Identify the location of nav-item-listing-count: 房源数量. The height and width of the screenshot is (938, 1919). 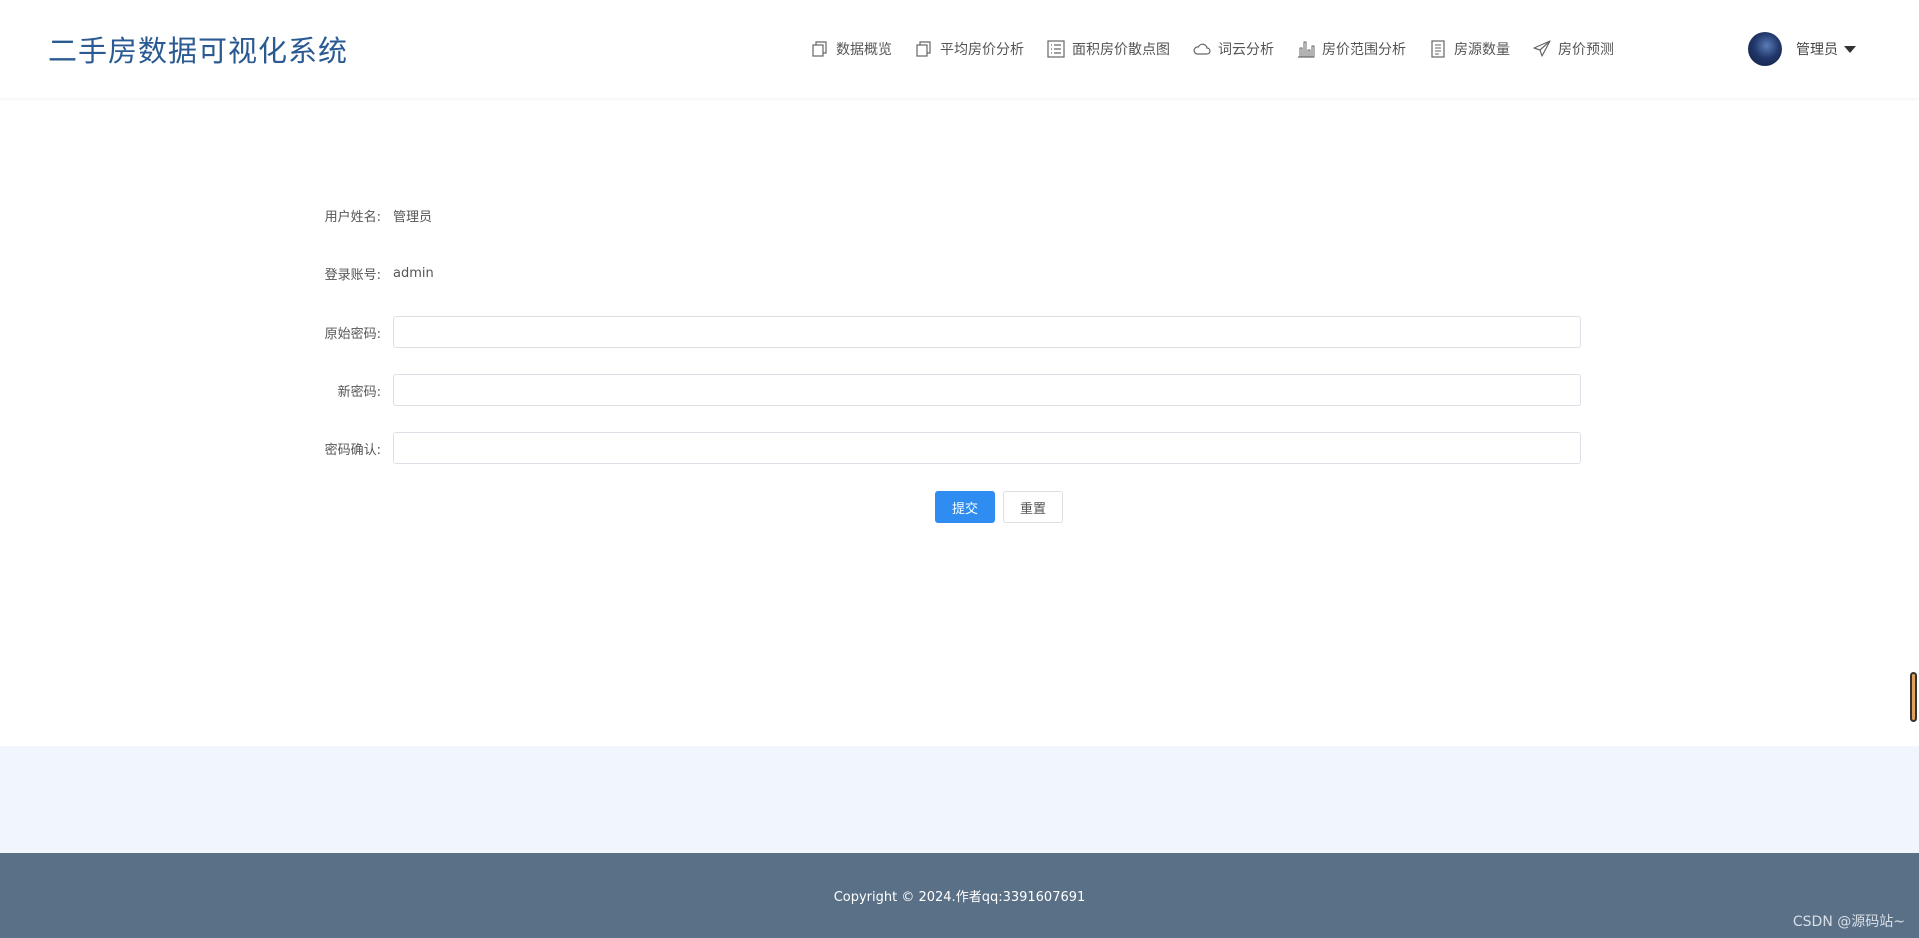
(1469, 49).